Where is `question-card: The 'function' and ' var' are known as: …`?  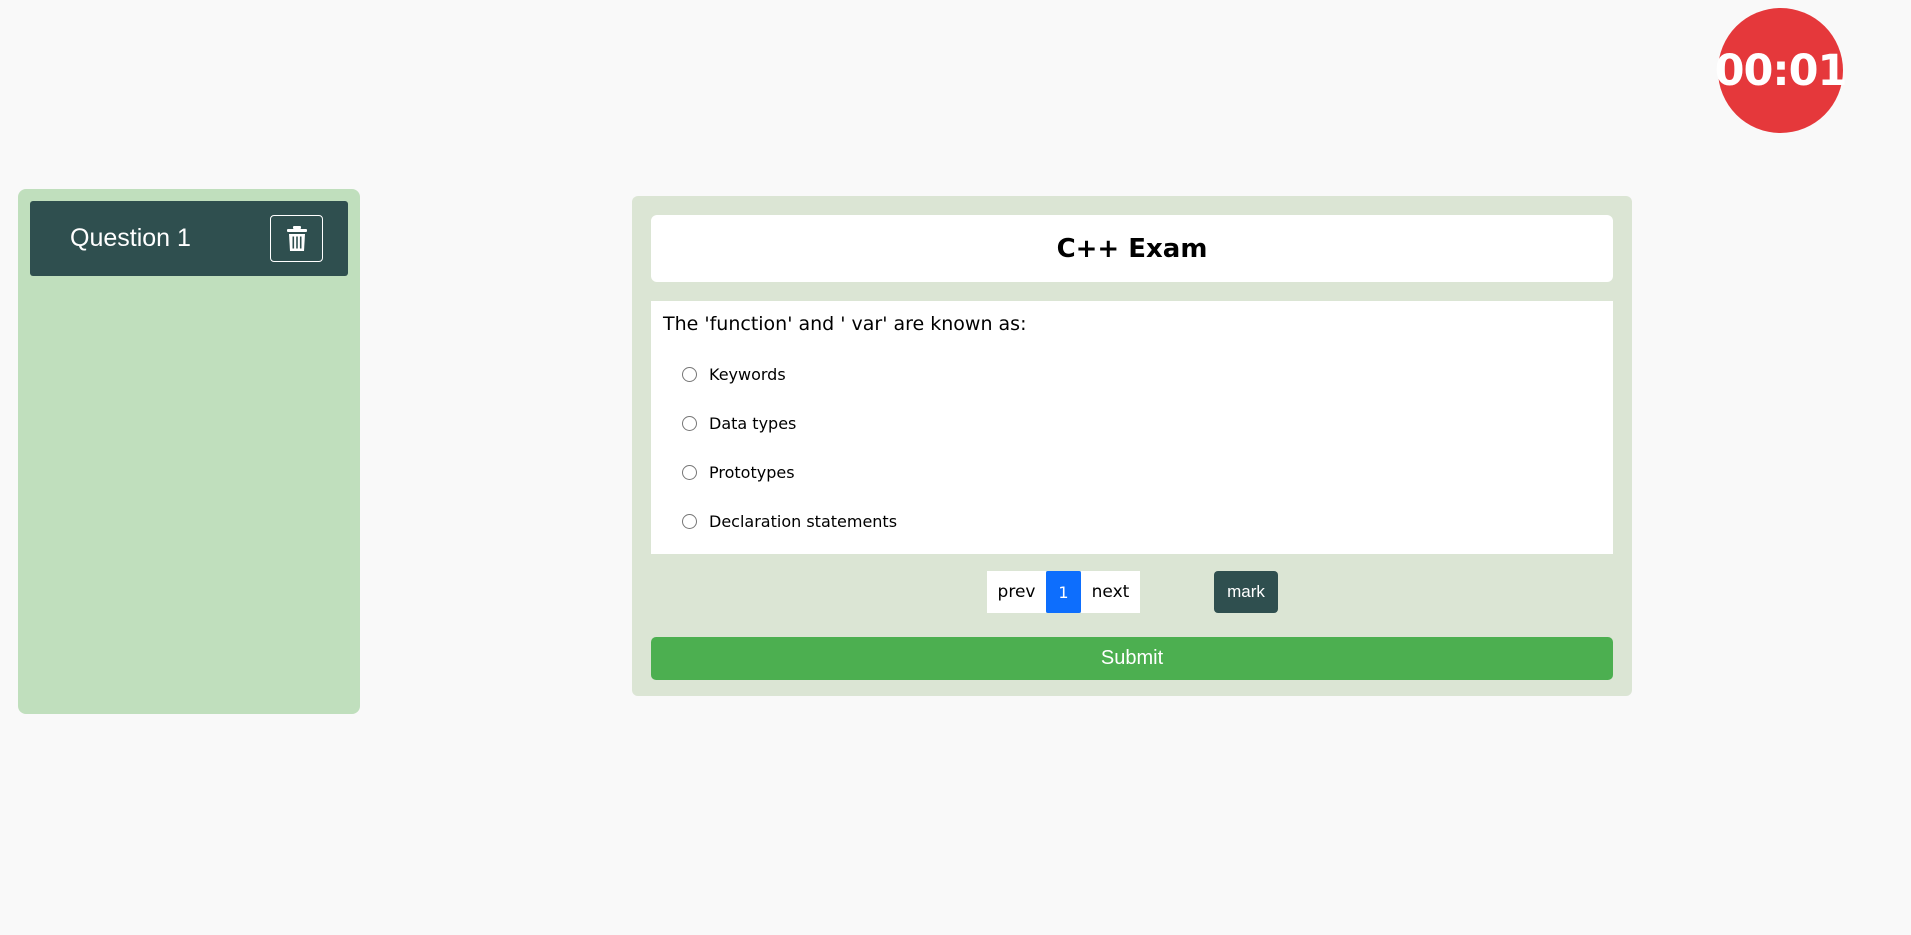 question-card: The 'function' and ' var' are known as: … is located at coordinates (1132, 427).